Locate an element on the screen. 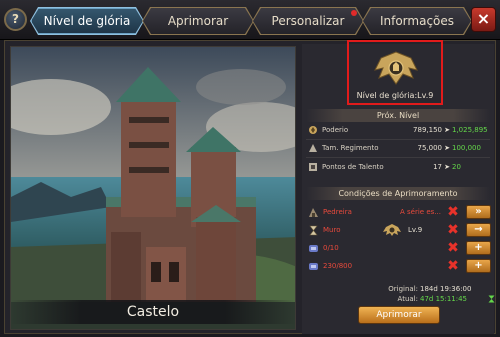  condition-row-wall: Muro Lv.9 ✖ → is located at coordinates (398, 230).